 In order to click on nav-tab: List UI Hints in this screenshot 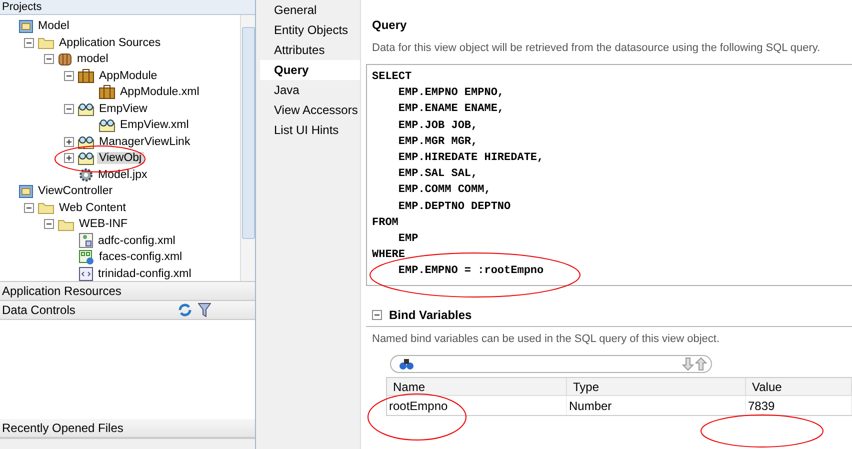, I will do `click(310, 130)`.